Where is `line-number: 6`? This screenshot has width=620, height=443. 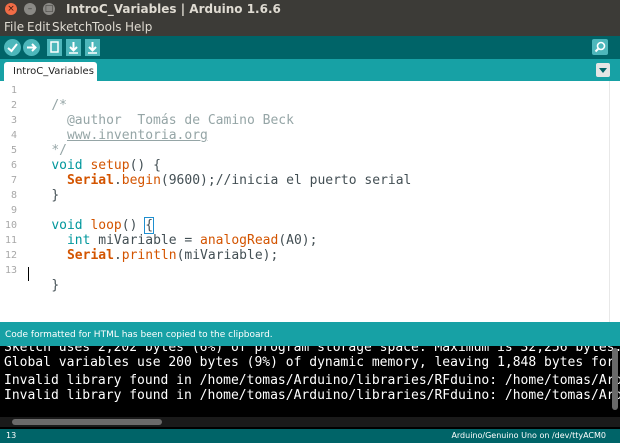 line-number: 6 is located at coordinates (13, 165).